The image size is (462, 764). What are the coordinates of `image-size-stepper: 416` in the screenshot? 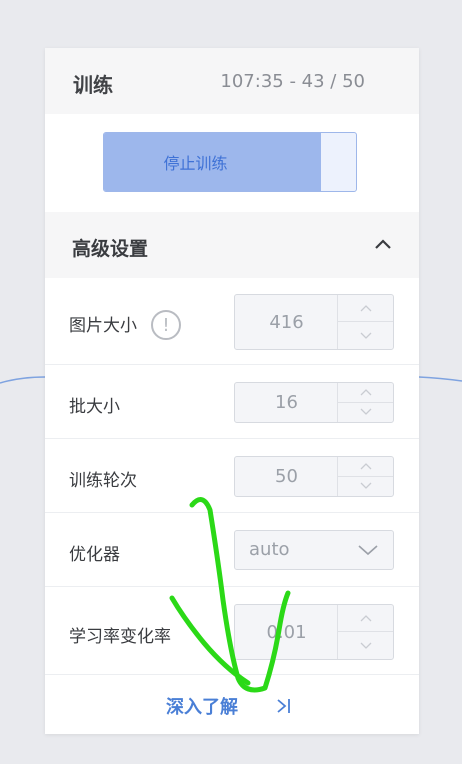 It's located at (314, 322).